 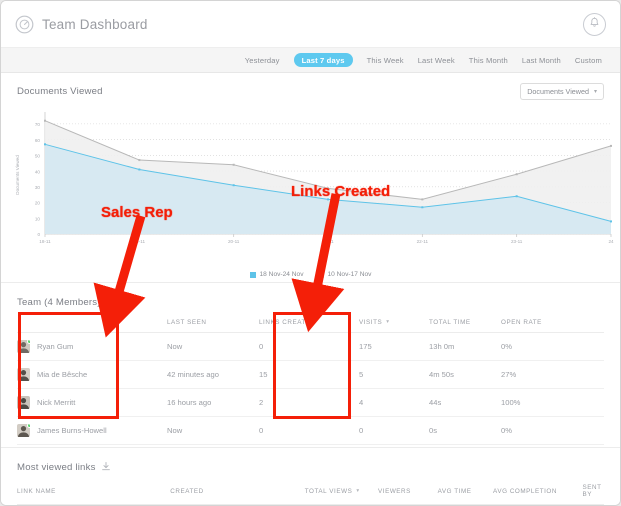 What do you see at coordinates (394, 324) in the screenshot?
I see `th-visits: VISITS ▾` at bounding box center [394, 324].